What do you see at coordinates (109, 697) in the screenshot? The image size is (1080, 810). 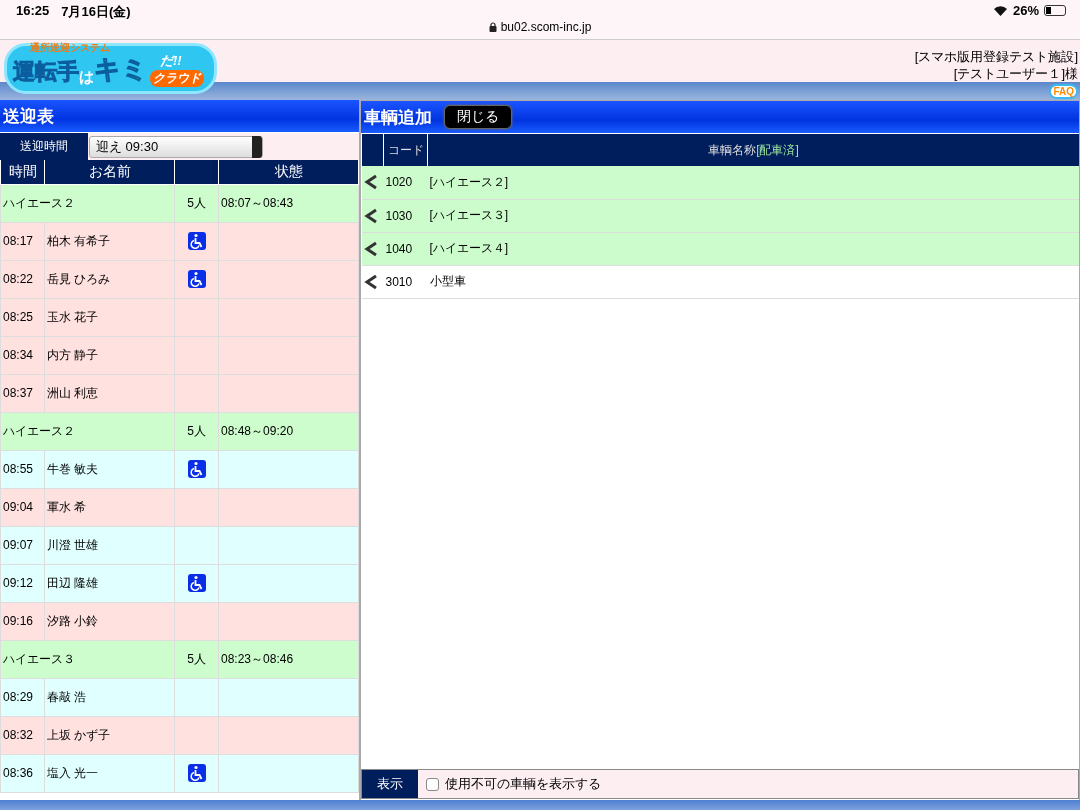 I see `name-cell: 春敲 浩` at bounding box center [109, 697].